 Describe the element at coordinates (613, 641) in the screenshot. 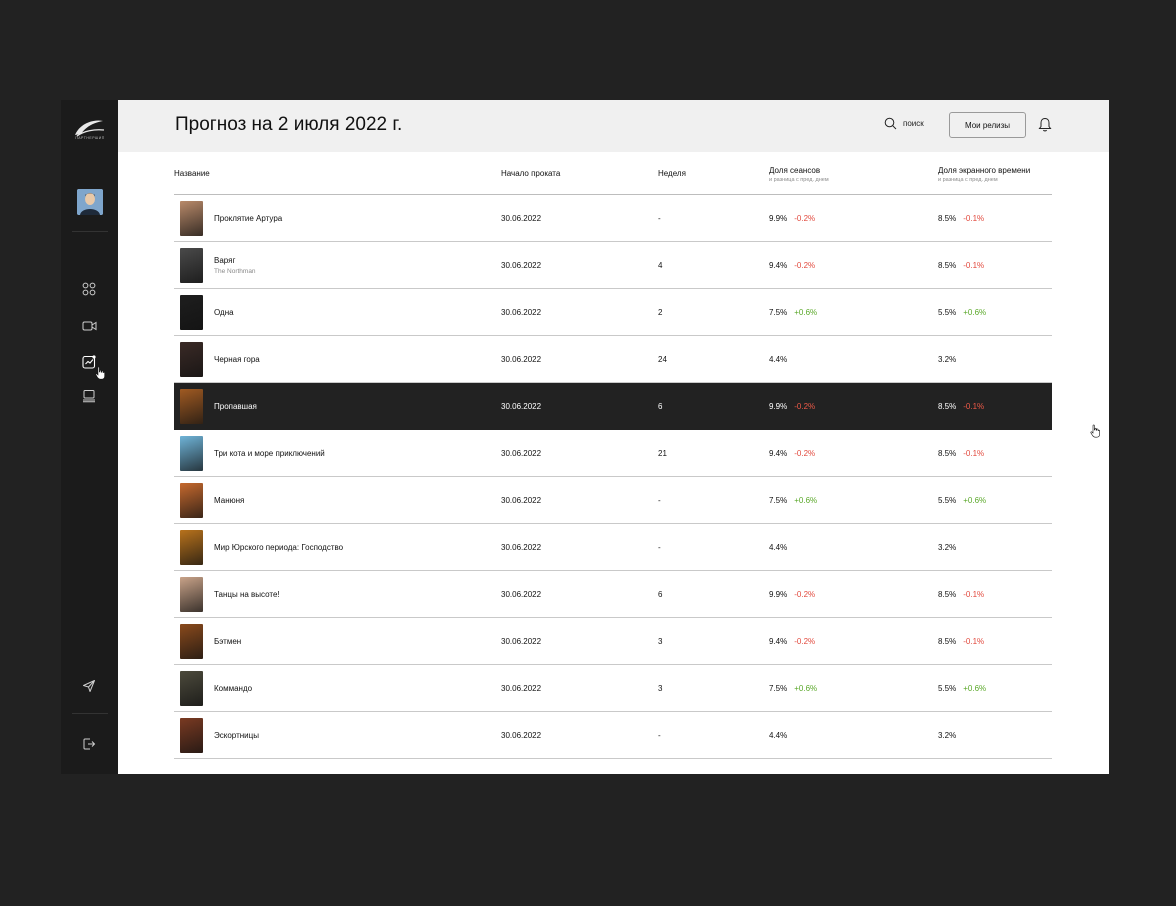

I see `table-row: Бэтмен 30.06.2022 3 9.4% -0.2% 8.5% -0.1%` at that location.